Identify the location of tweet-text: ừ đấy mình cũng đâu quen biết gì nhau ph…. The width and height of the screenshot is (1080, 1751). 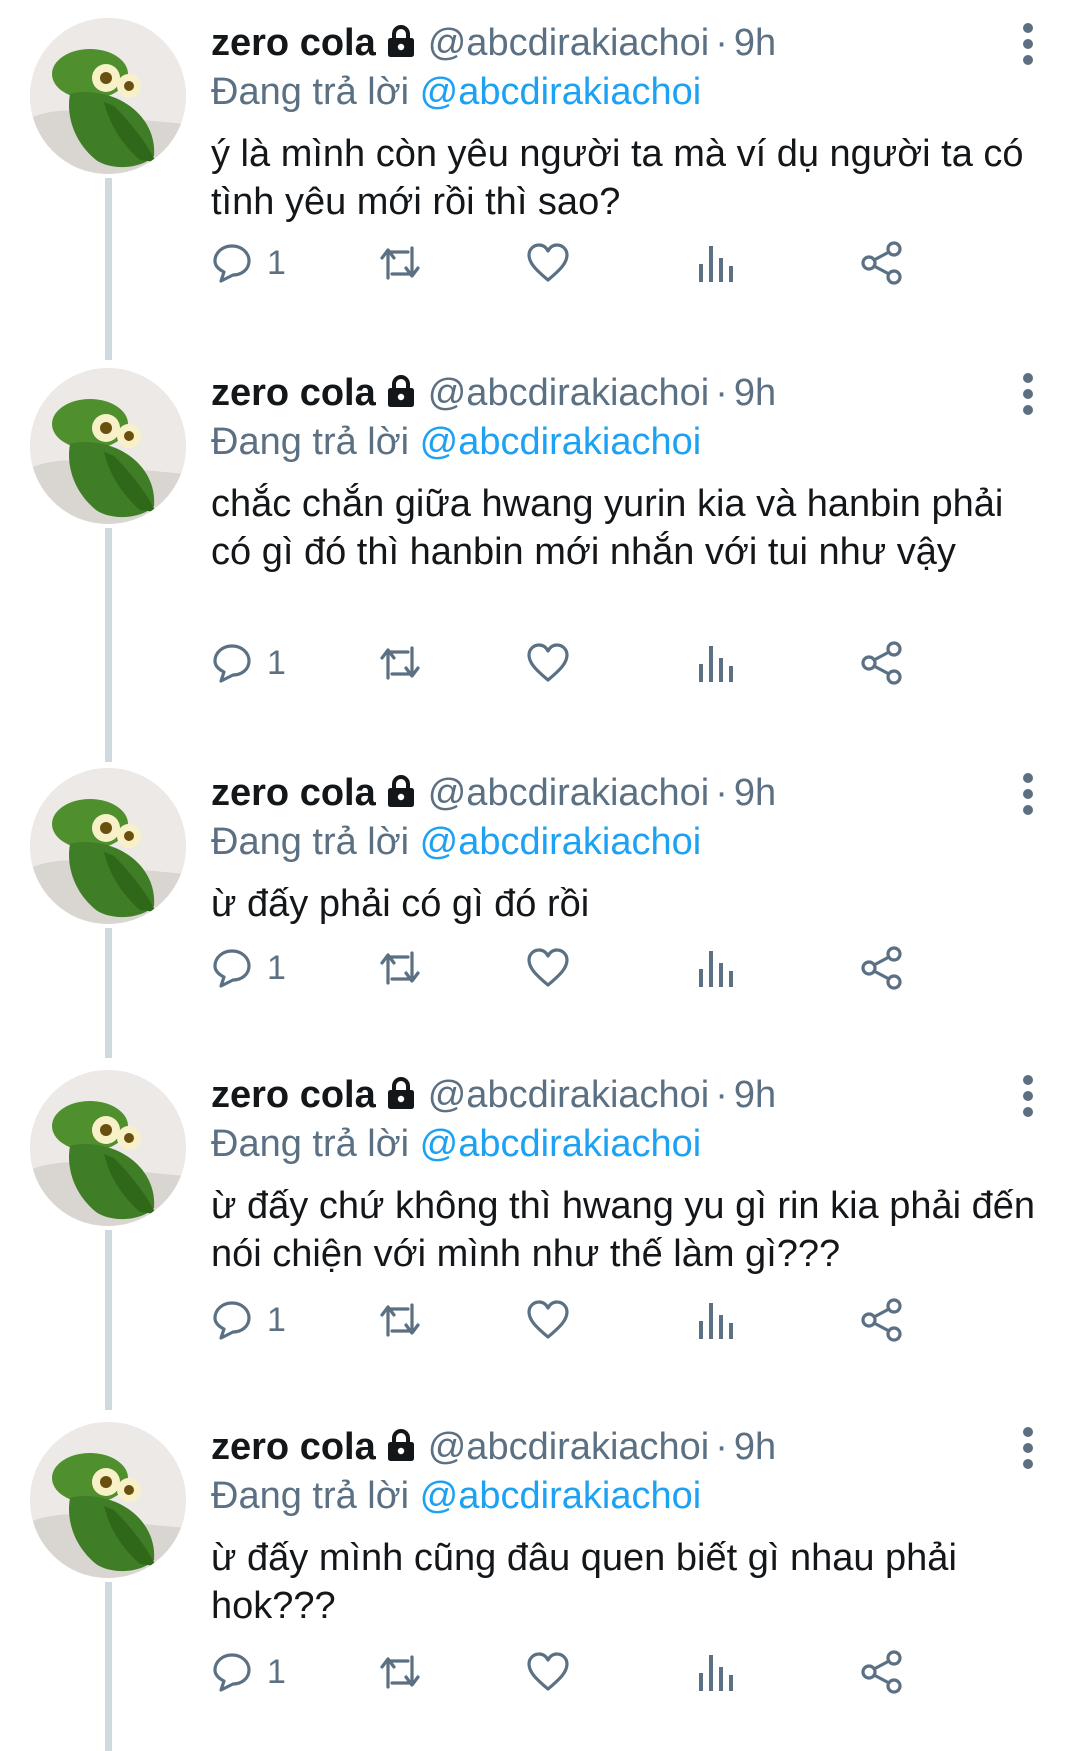
(584, 1582).